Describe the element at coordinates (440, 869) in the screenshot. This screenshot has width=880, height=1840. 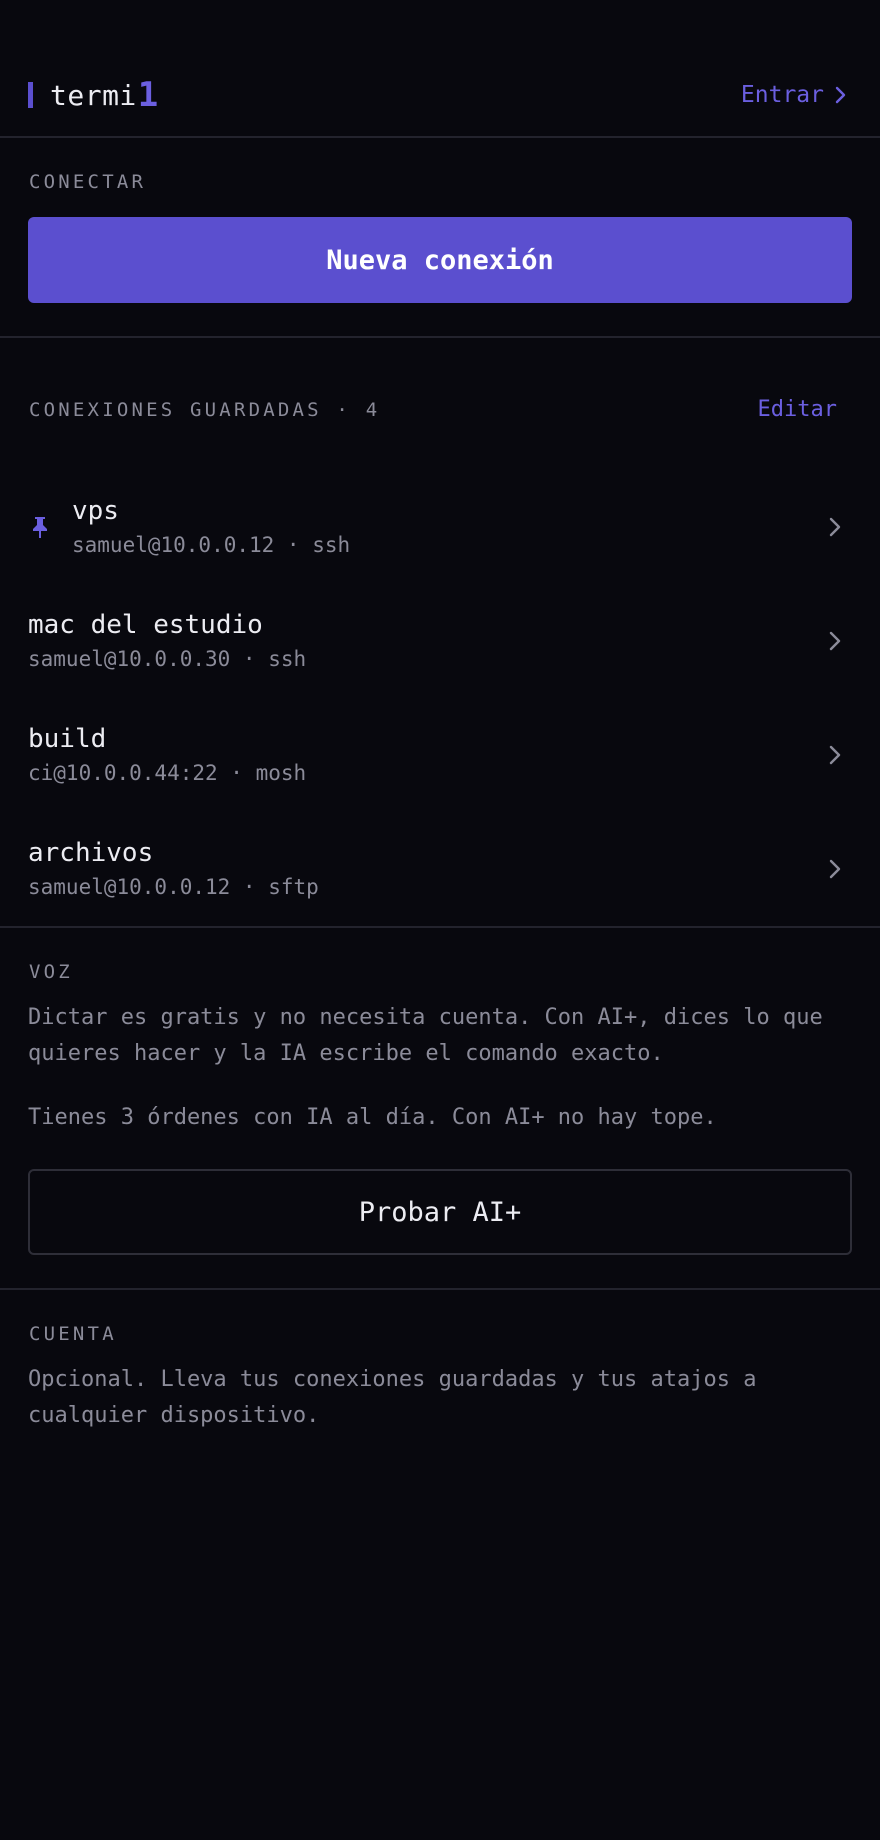
I see `connection-row-archivos: archivos samuel@10.0.0.12 · sftp` at that location.